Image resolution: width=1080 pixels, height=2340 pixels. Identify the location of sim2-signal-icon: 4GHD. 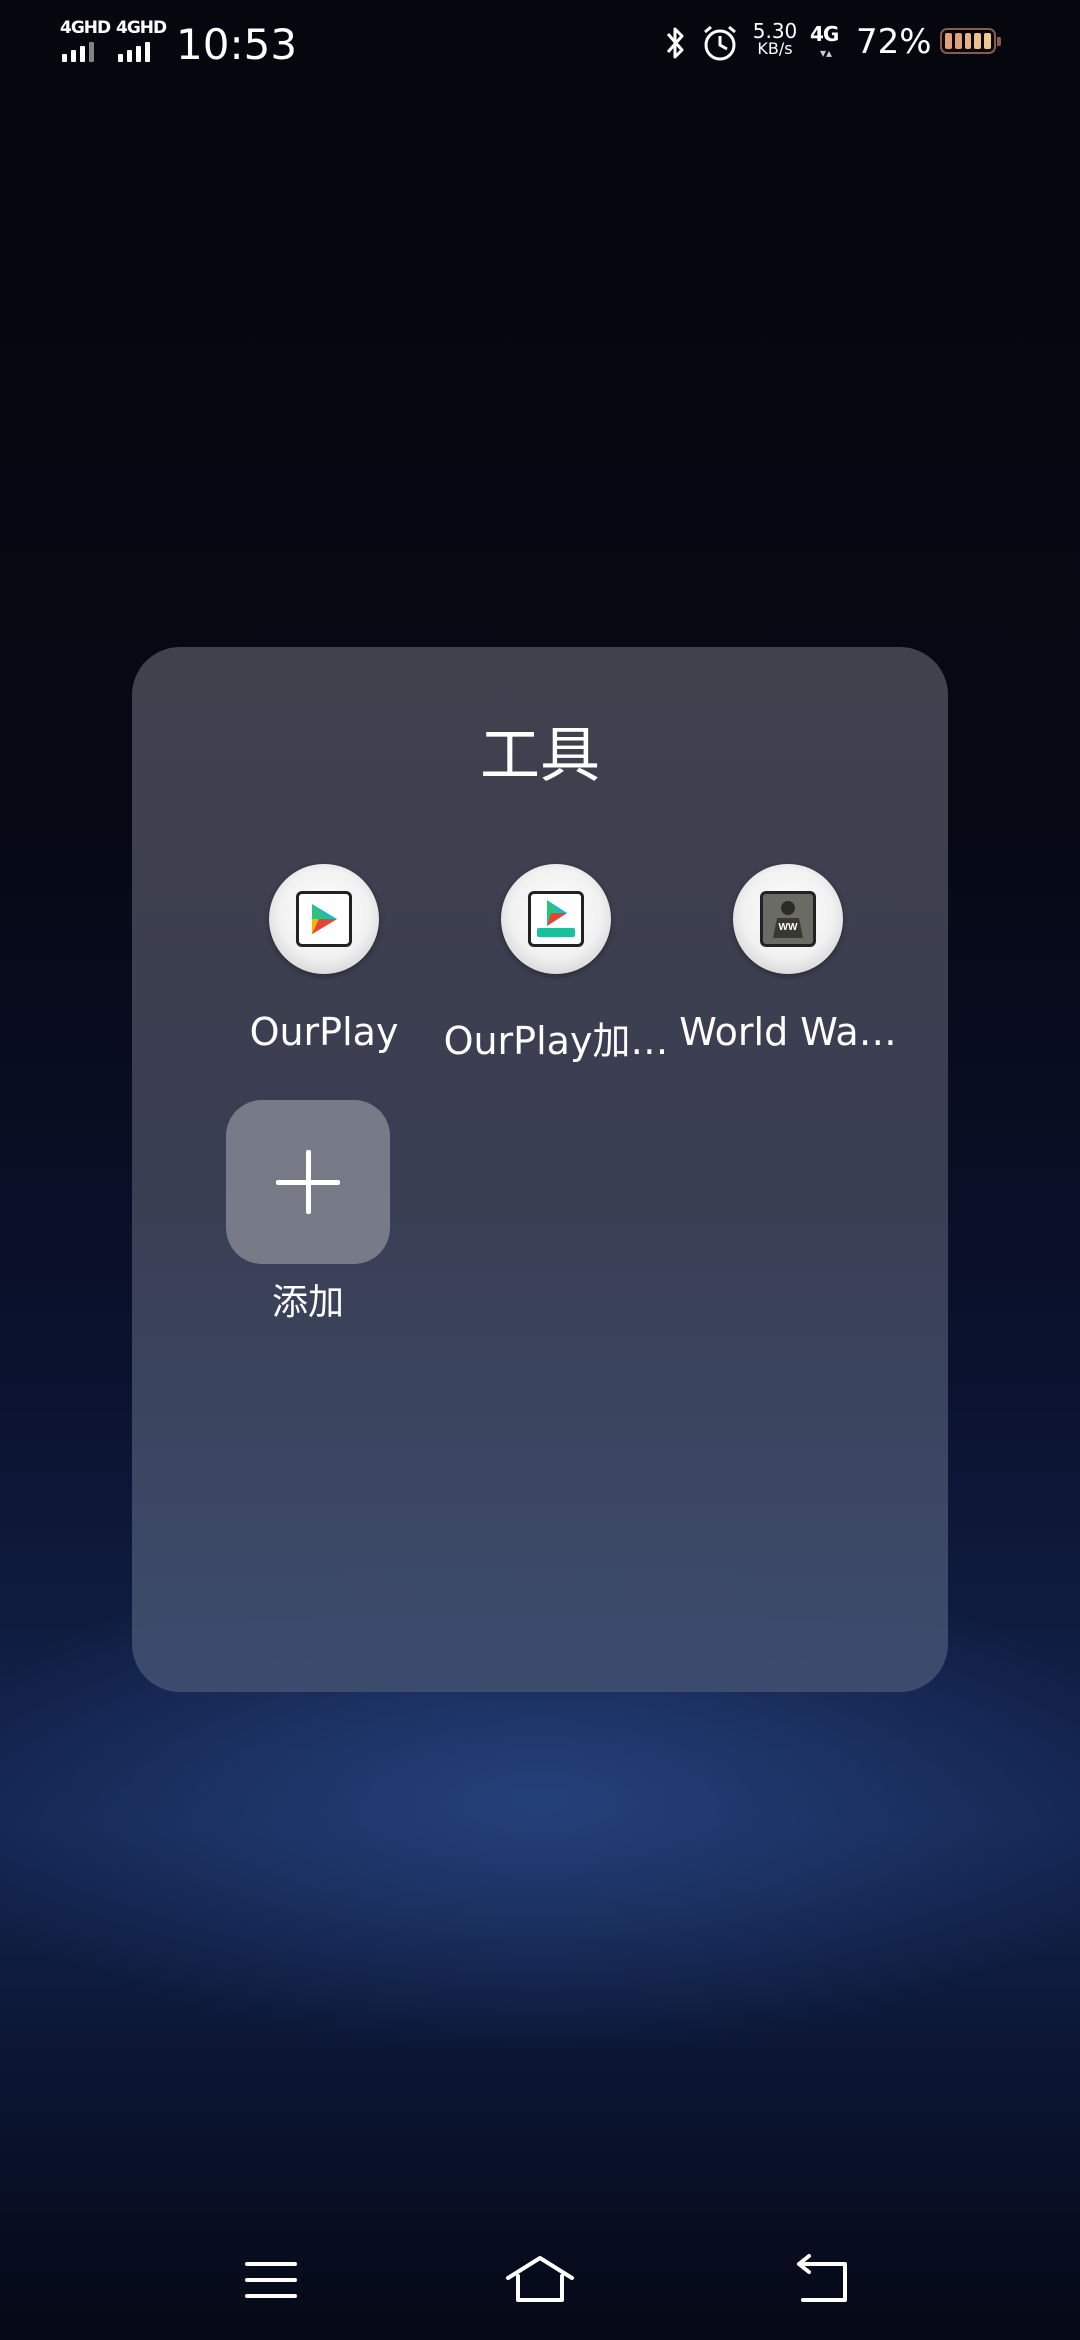
(141, 40).